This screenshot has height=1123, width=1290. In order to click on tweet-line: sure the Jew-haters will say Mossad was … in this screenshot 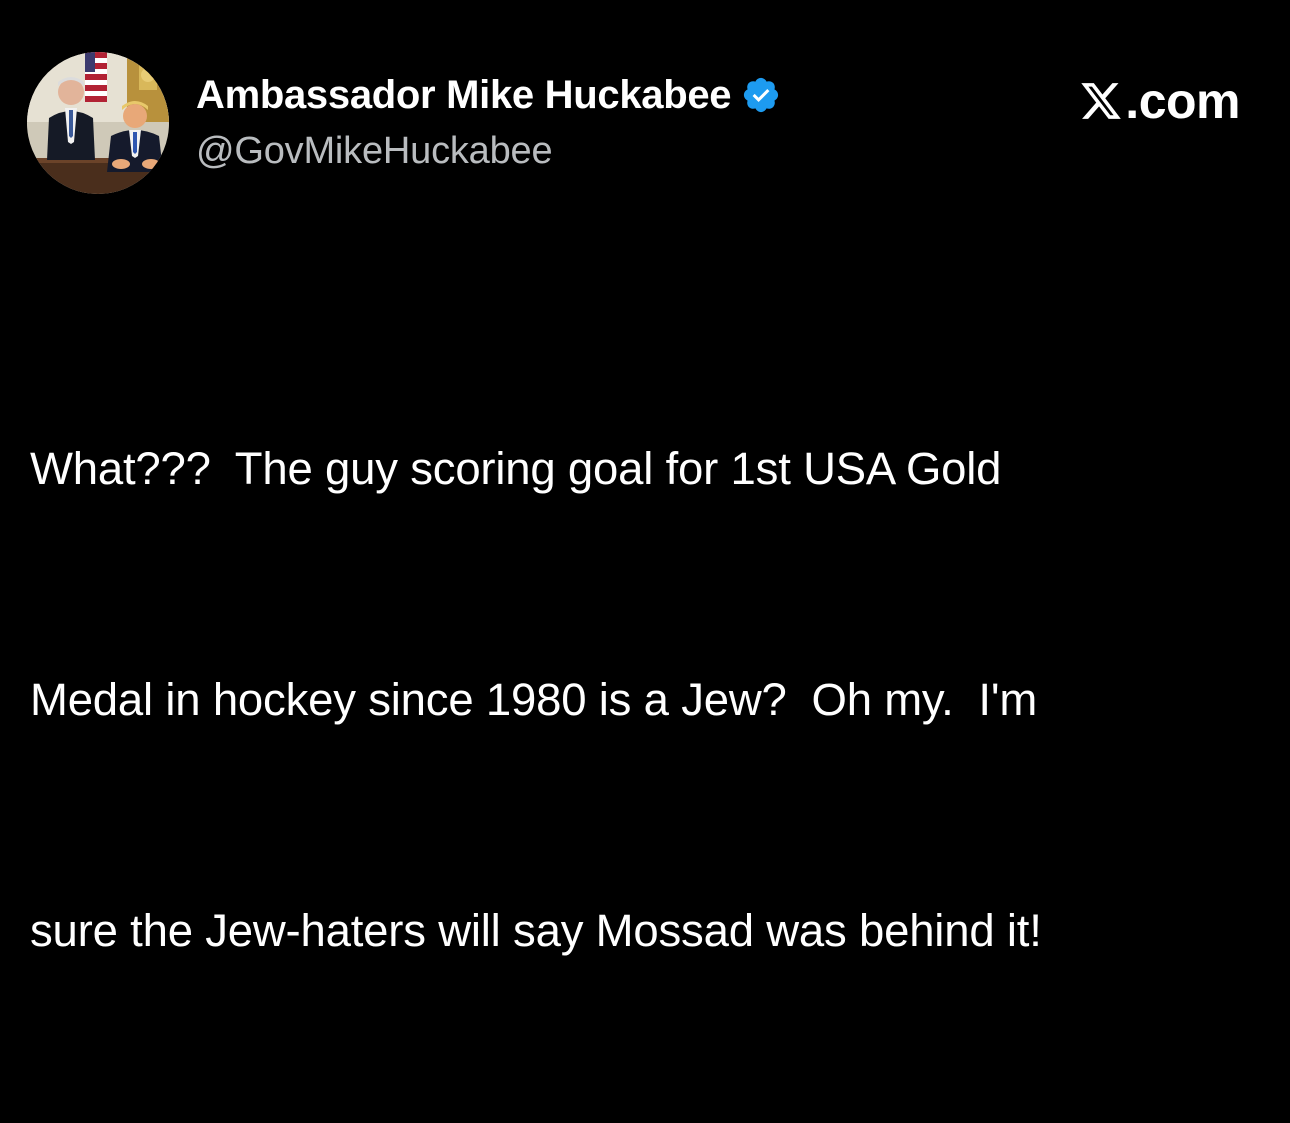, I will do `click(536, 930)`.